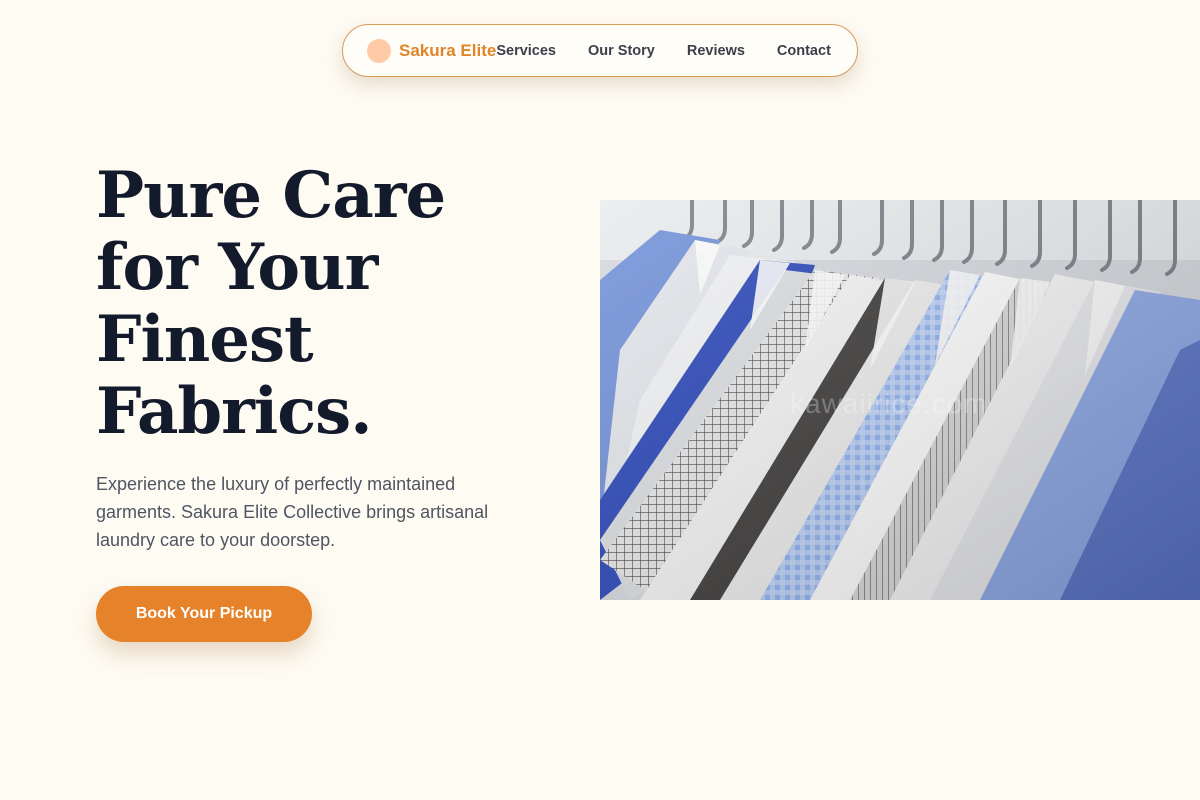 This screenshot has height=800, width=1200. Describe the element at coordinates (716, 51) in the screenshot. I see `nav-link-reviews: Reviews` at that location.